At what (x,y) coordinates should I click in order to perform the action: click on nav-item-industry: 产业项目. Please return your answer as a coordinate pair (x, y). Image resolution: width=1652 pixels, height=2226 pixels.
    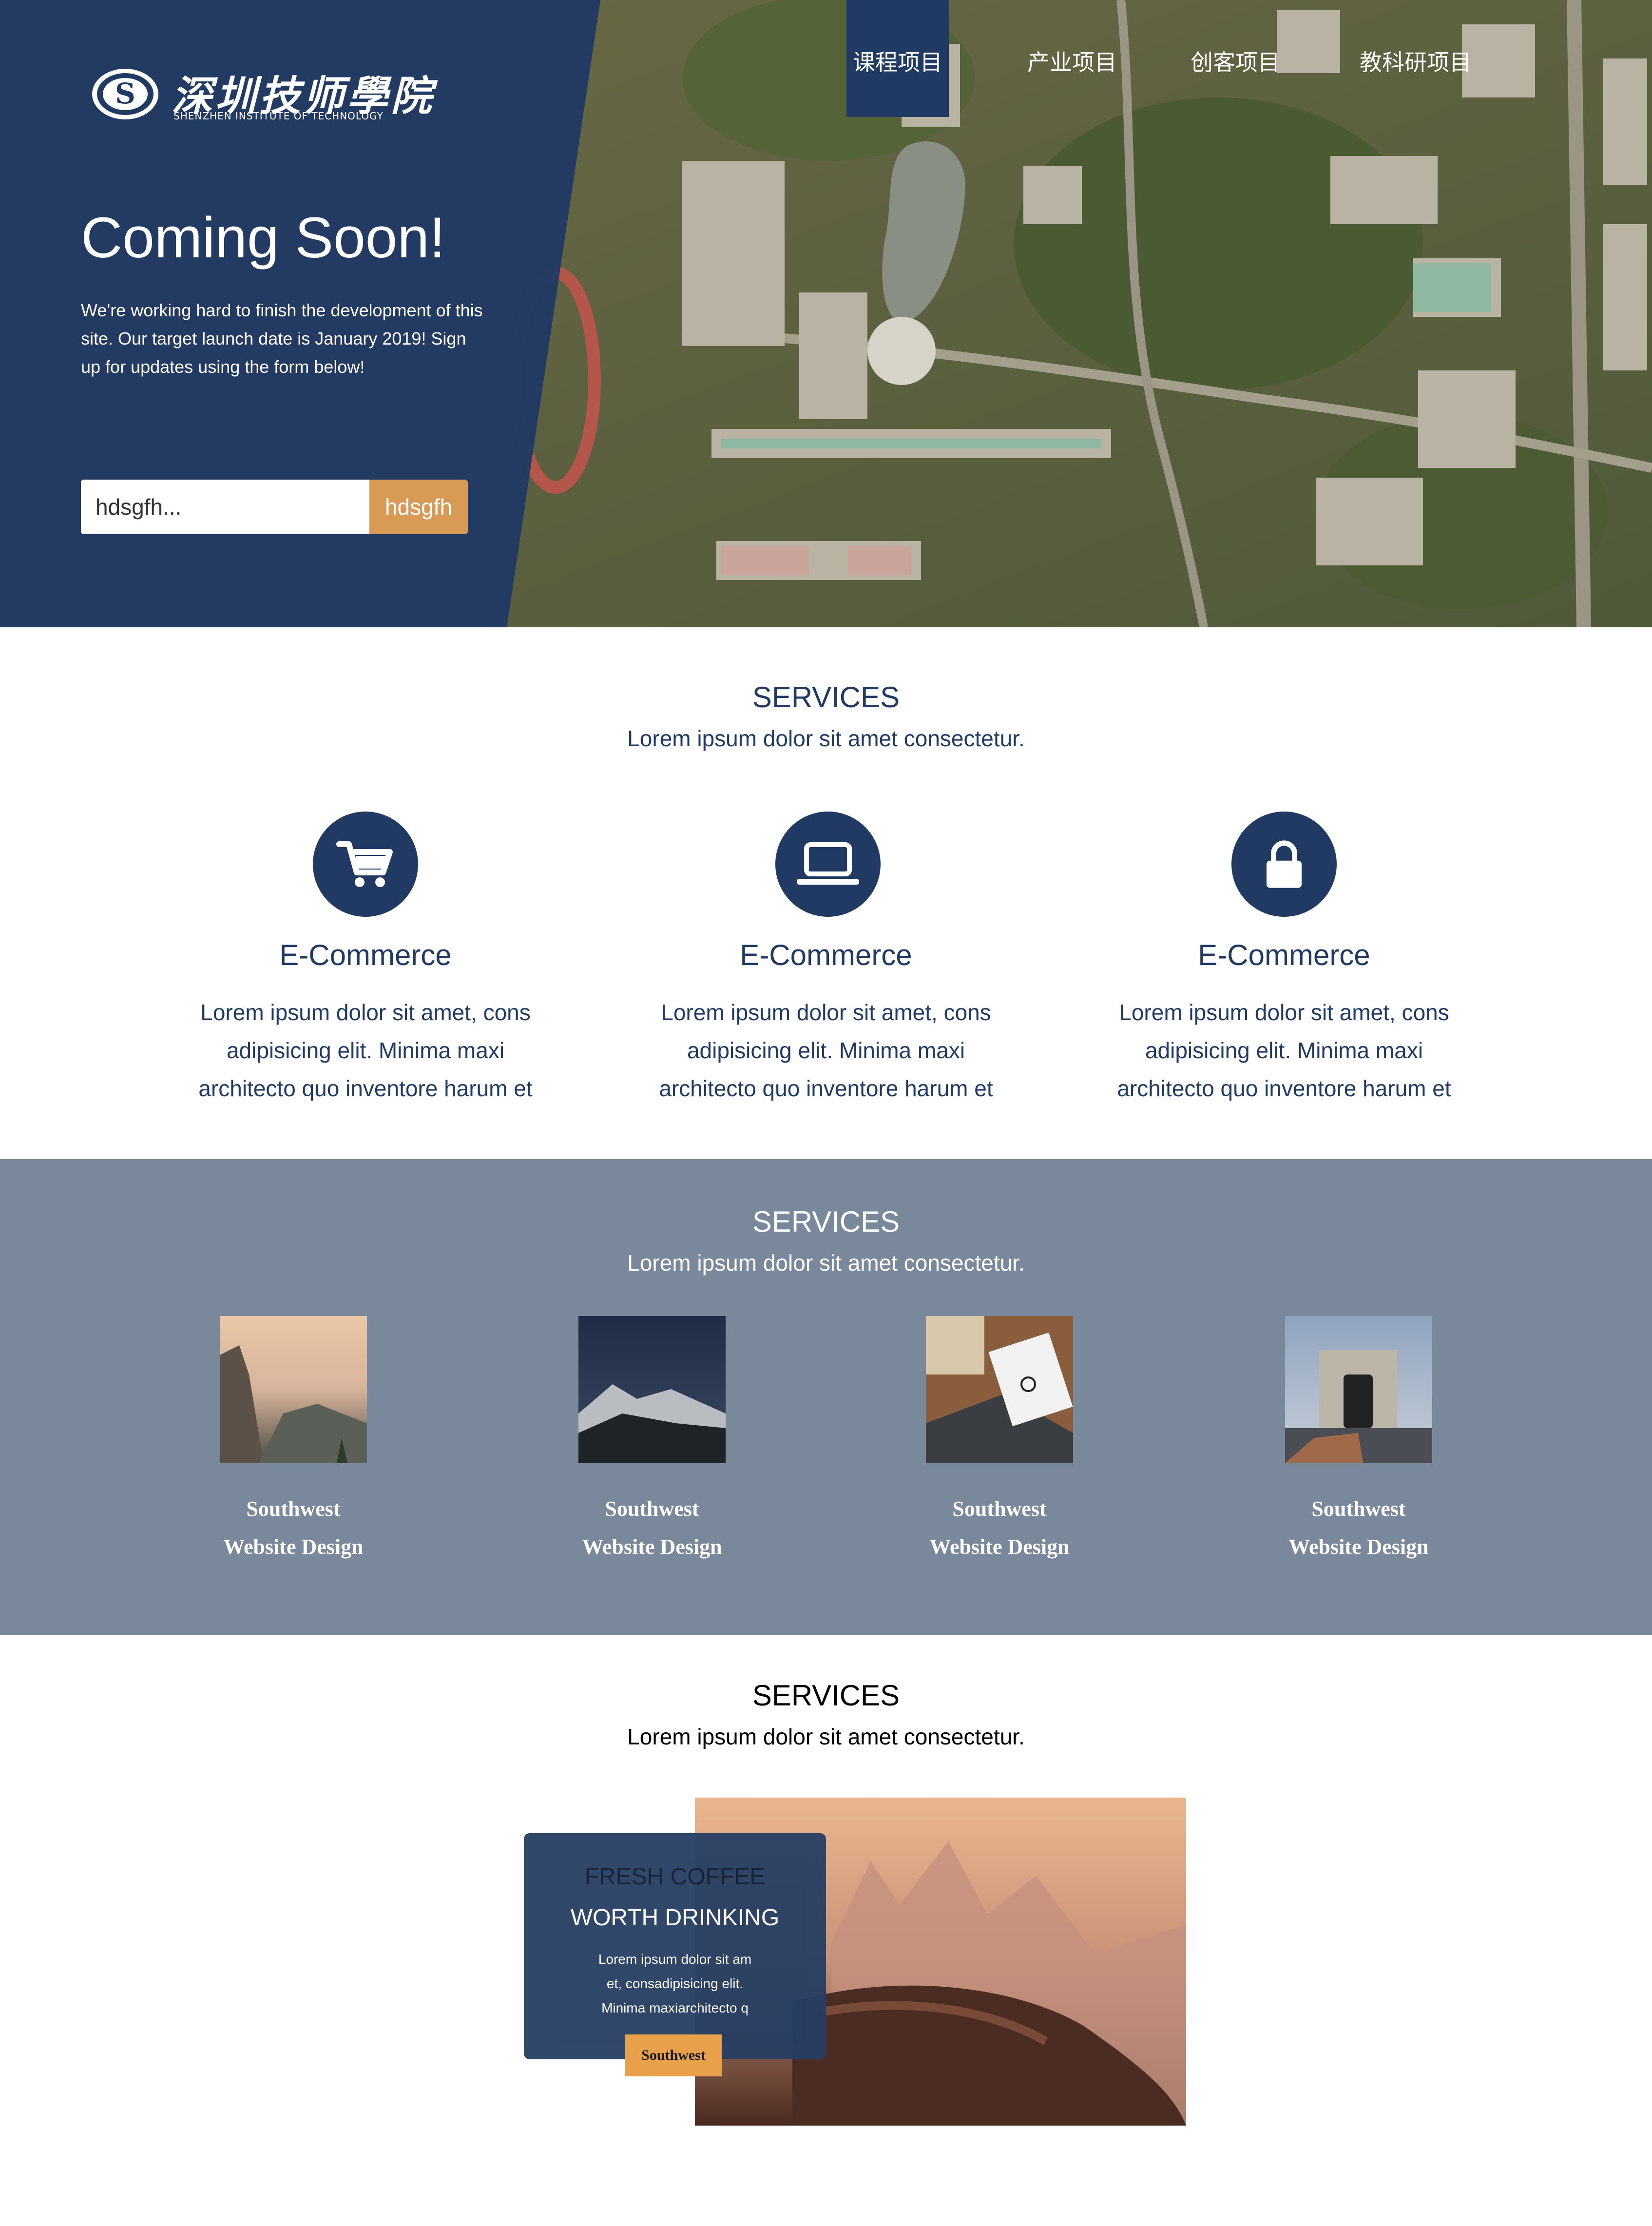
    Looking at the image, I should click on (1072, 58).